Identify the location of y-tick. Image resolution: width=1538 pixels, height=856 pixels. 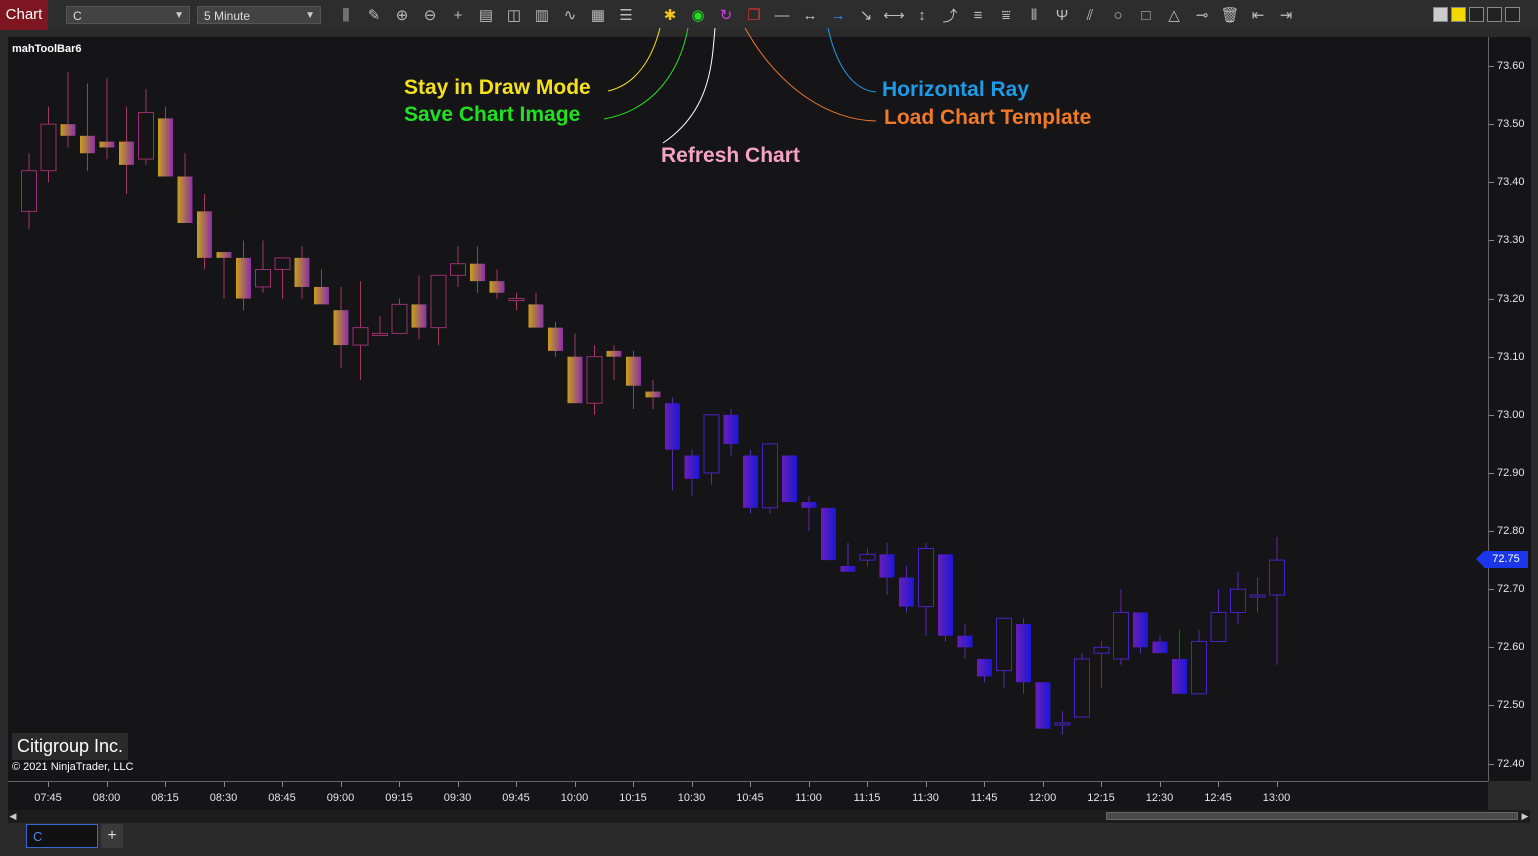
(1491, 532).